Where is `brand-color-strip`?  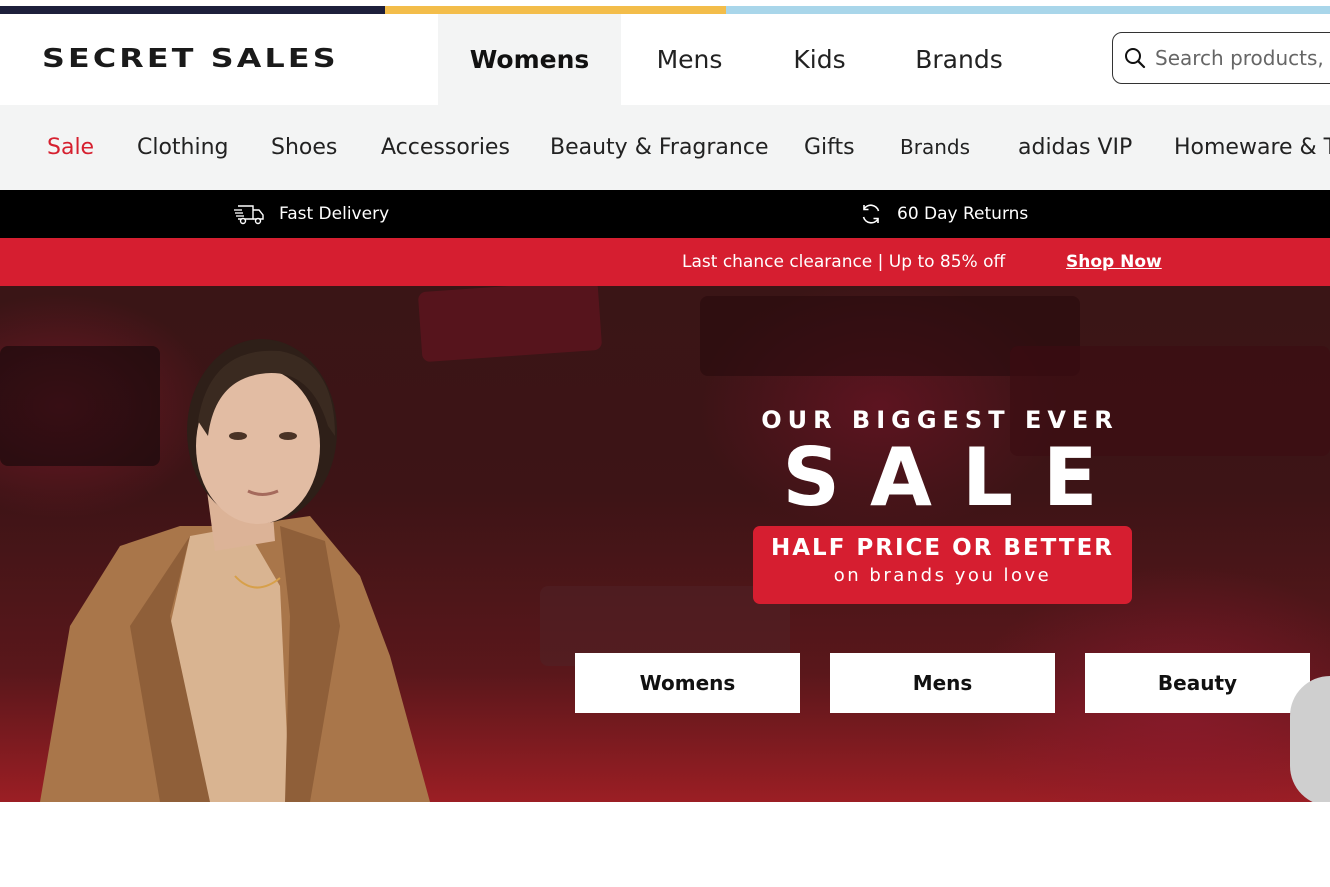 brand-color-strip is located at coordinates (665, 7).